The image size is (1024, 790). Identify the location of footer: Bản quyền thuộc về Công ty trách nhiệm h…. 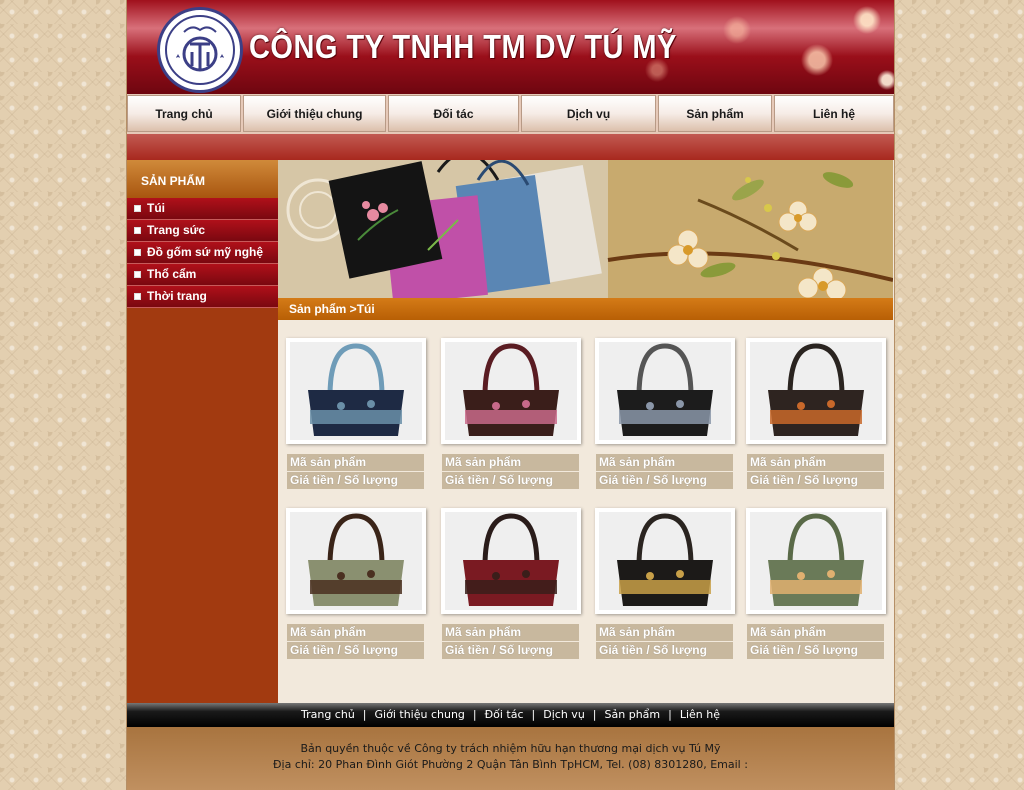
(510, 758).